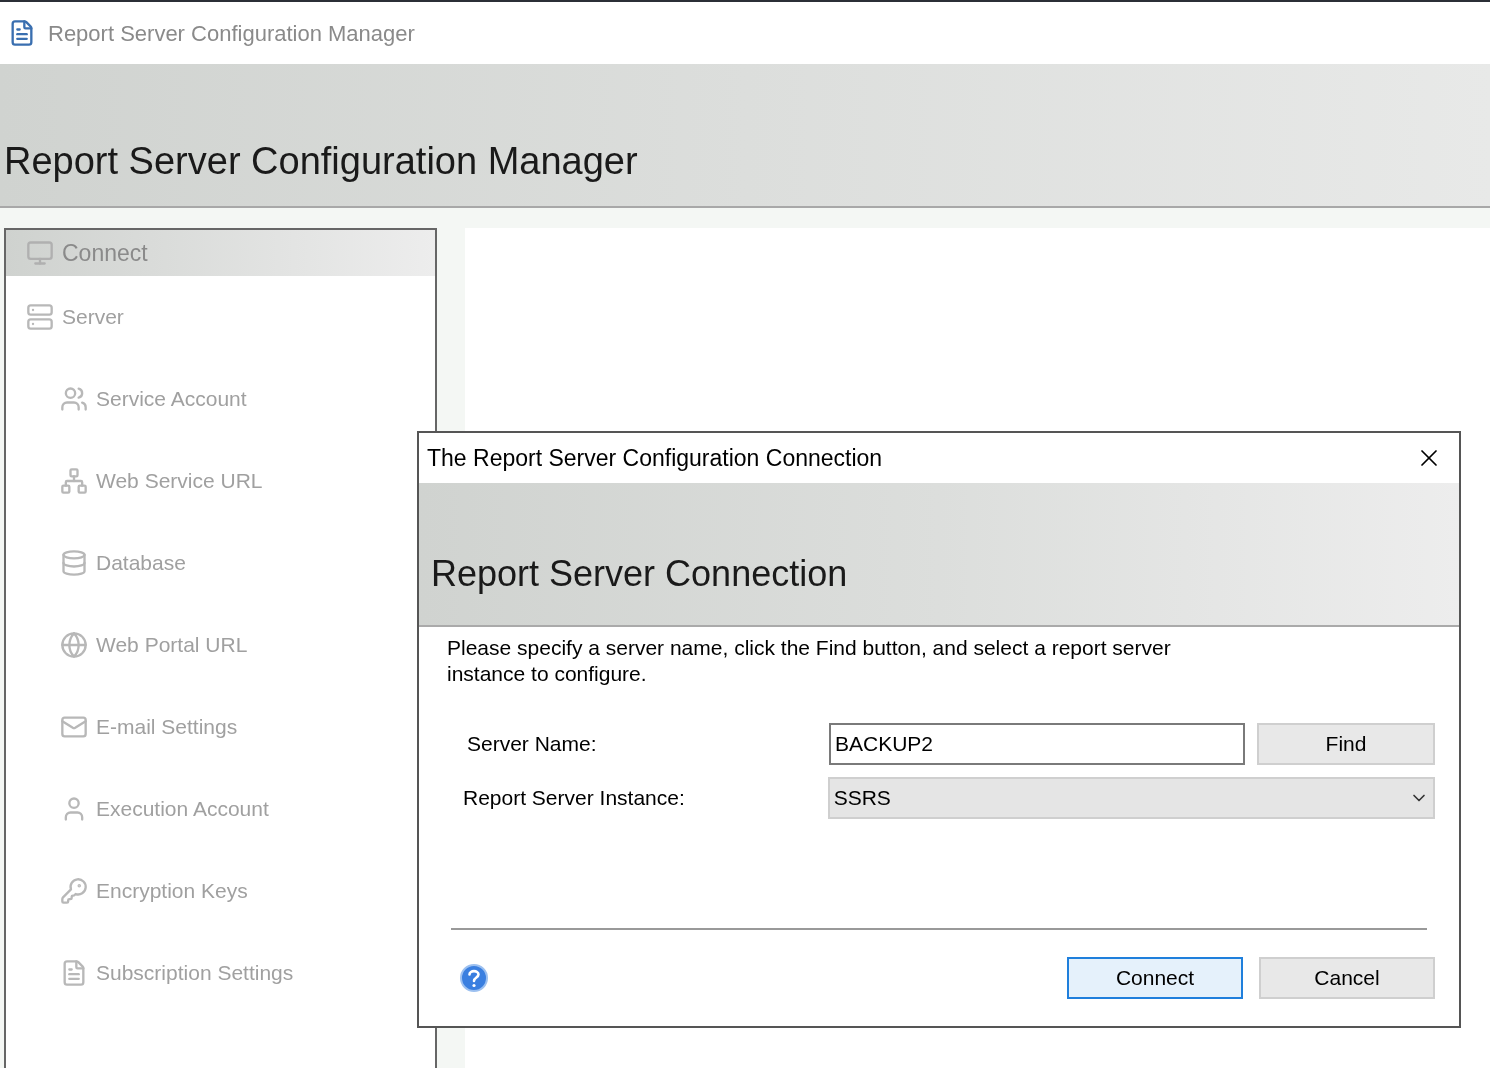  I want to click on field-label: Report Server Instance:, so click(574, 798).